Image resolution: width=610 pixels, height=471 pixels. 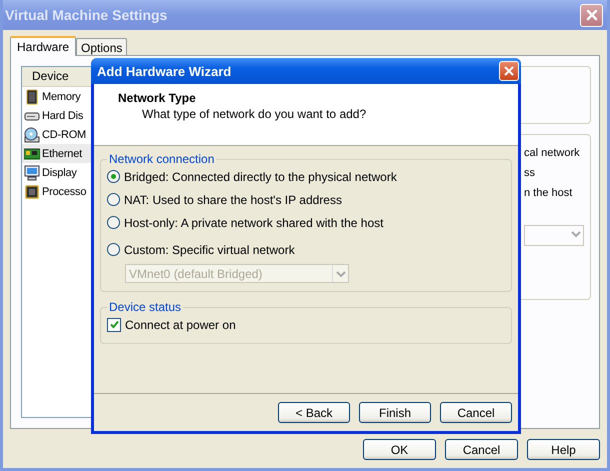 I want to click on option-label: n the host, so click(x=549, y=193).